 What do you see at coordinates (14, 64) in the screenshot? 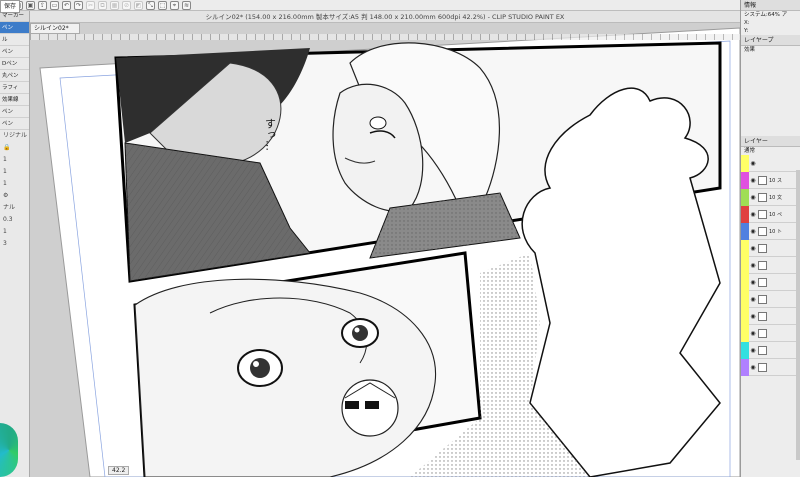
I see `tool-item: Dペン` at bounding box center [14, 64].